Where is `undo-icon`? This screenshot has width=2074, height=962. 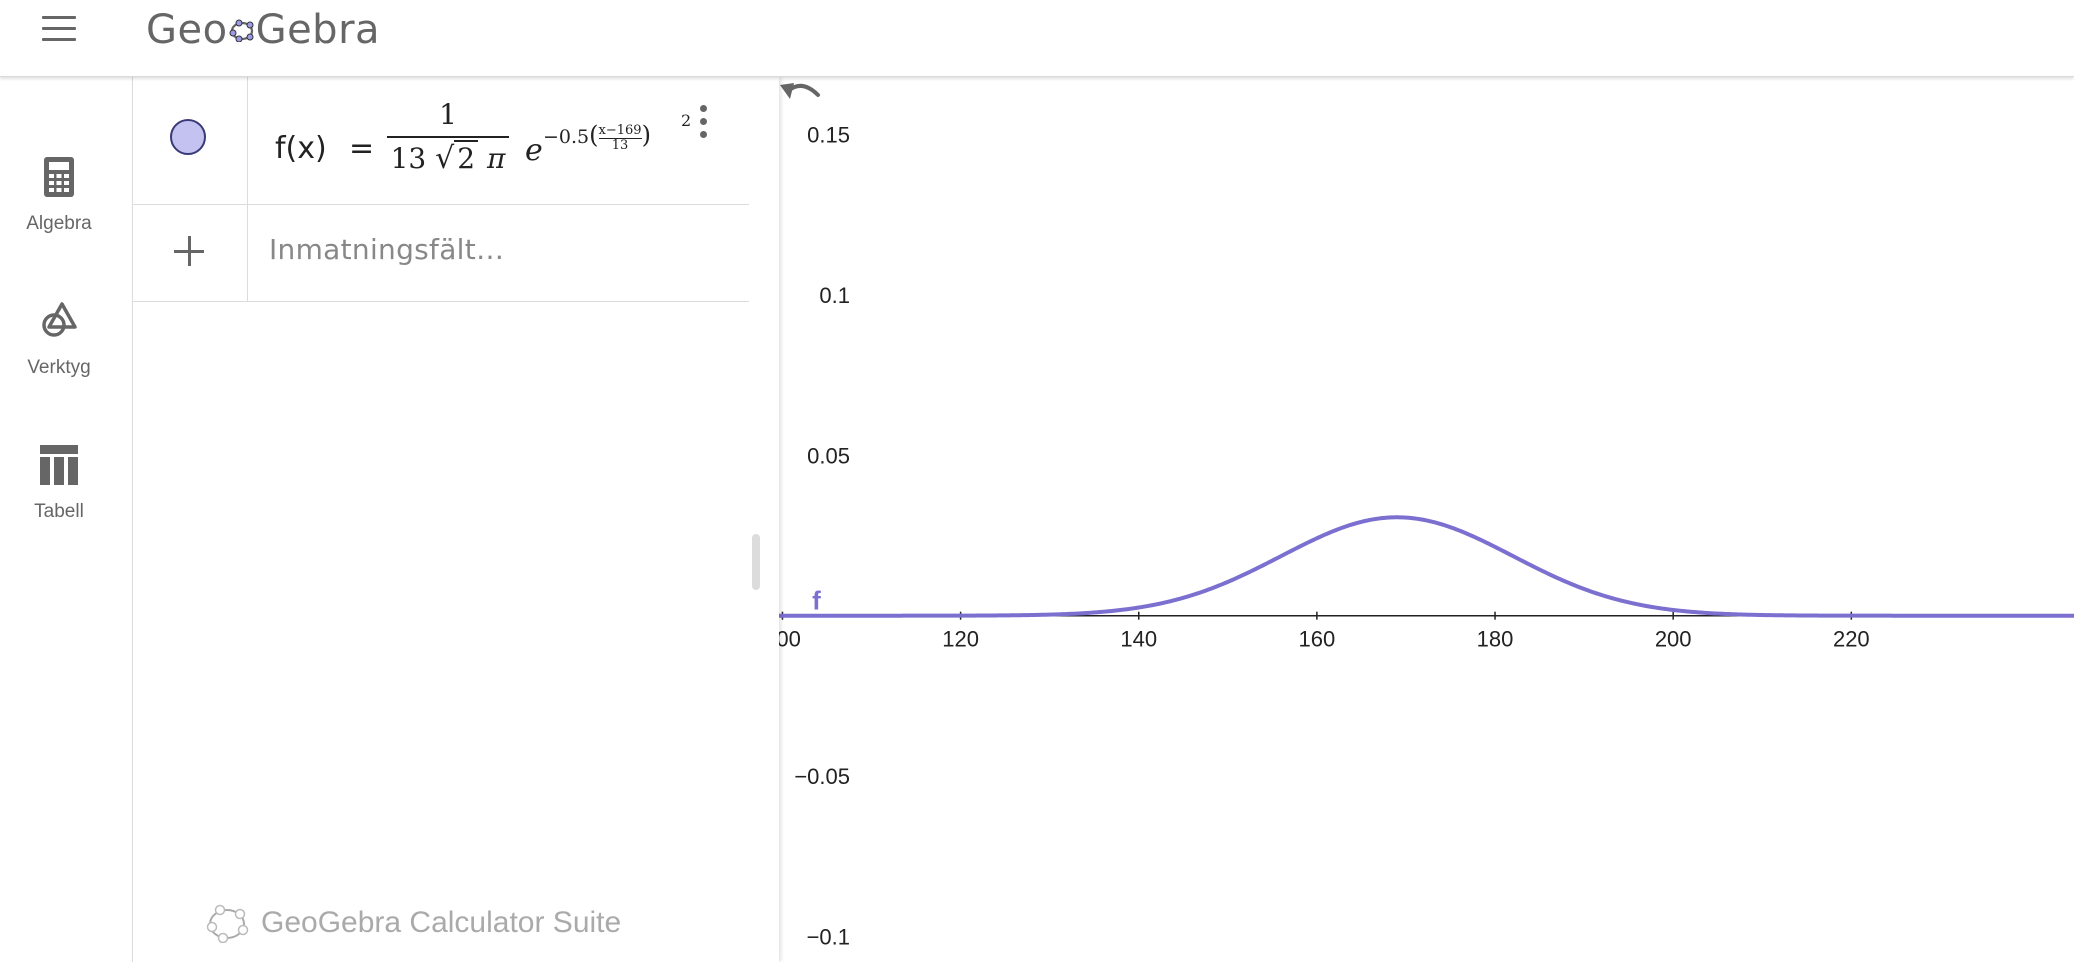 undo-icon is located at coordinates (800, 94).